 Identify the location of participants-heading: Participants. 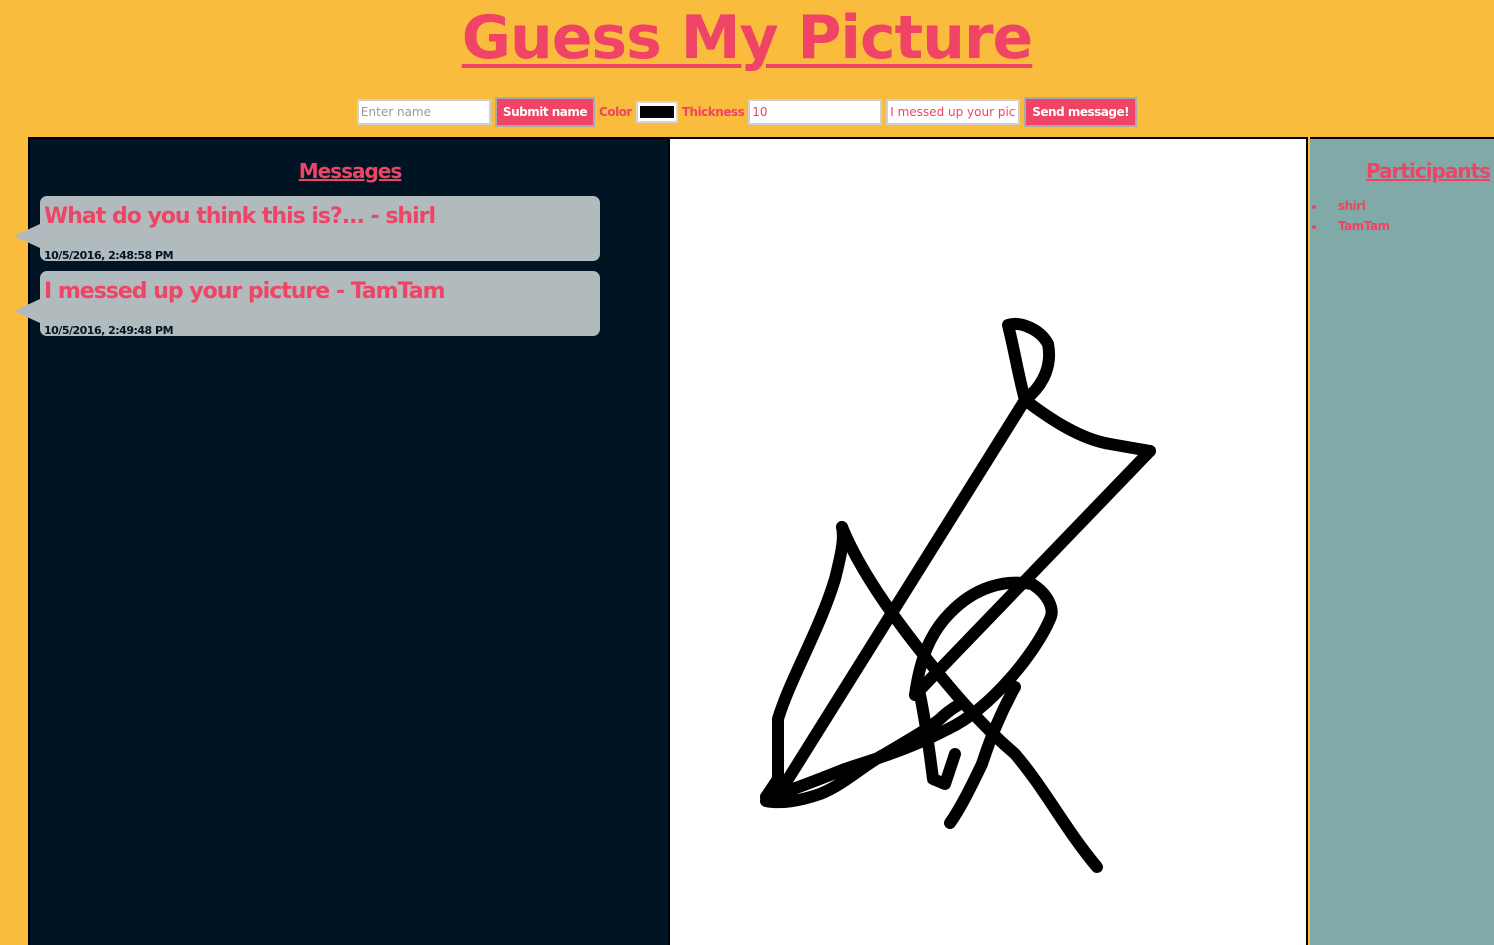
(1428, 171).